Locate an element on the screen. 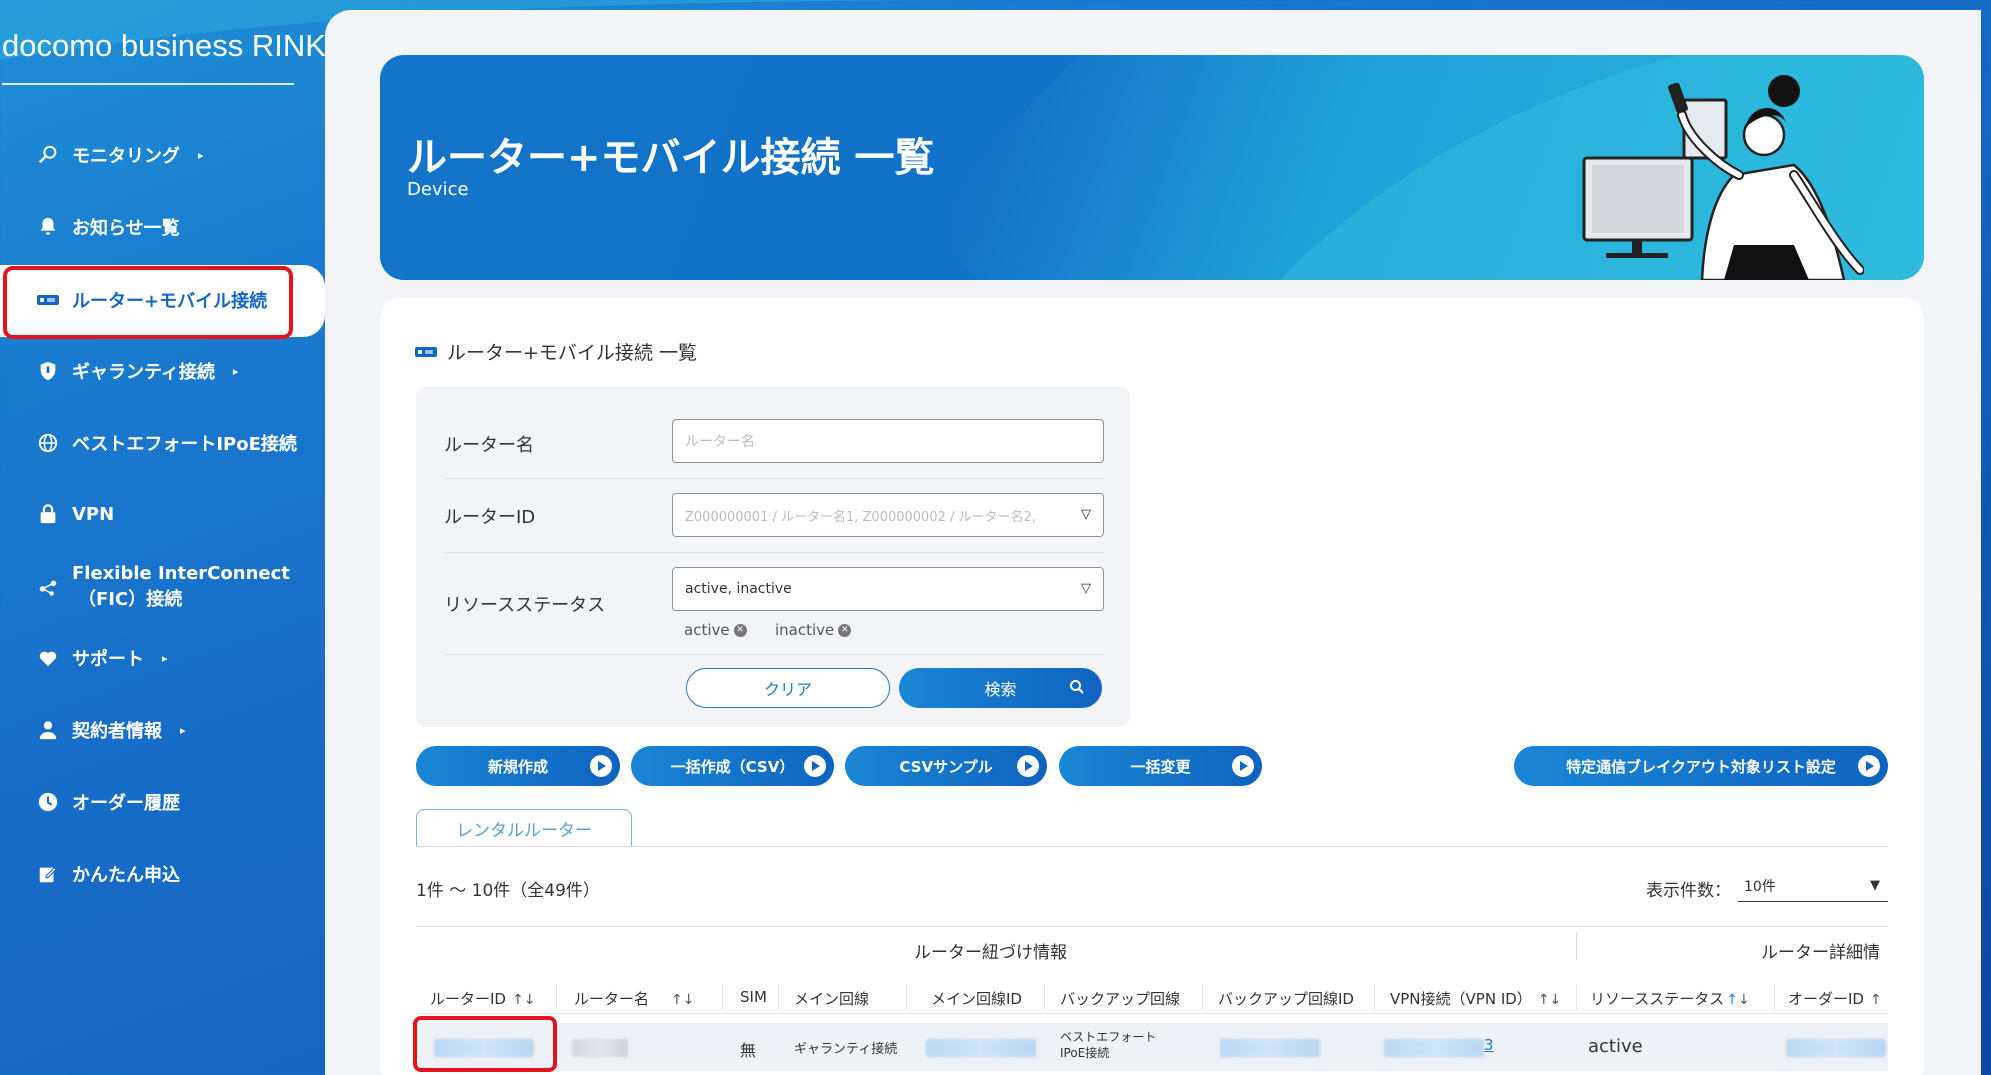  fic-label-line1: Flexible InterConnect is located at coordinates (181, 573).